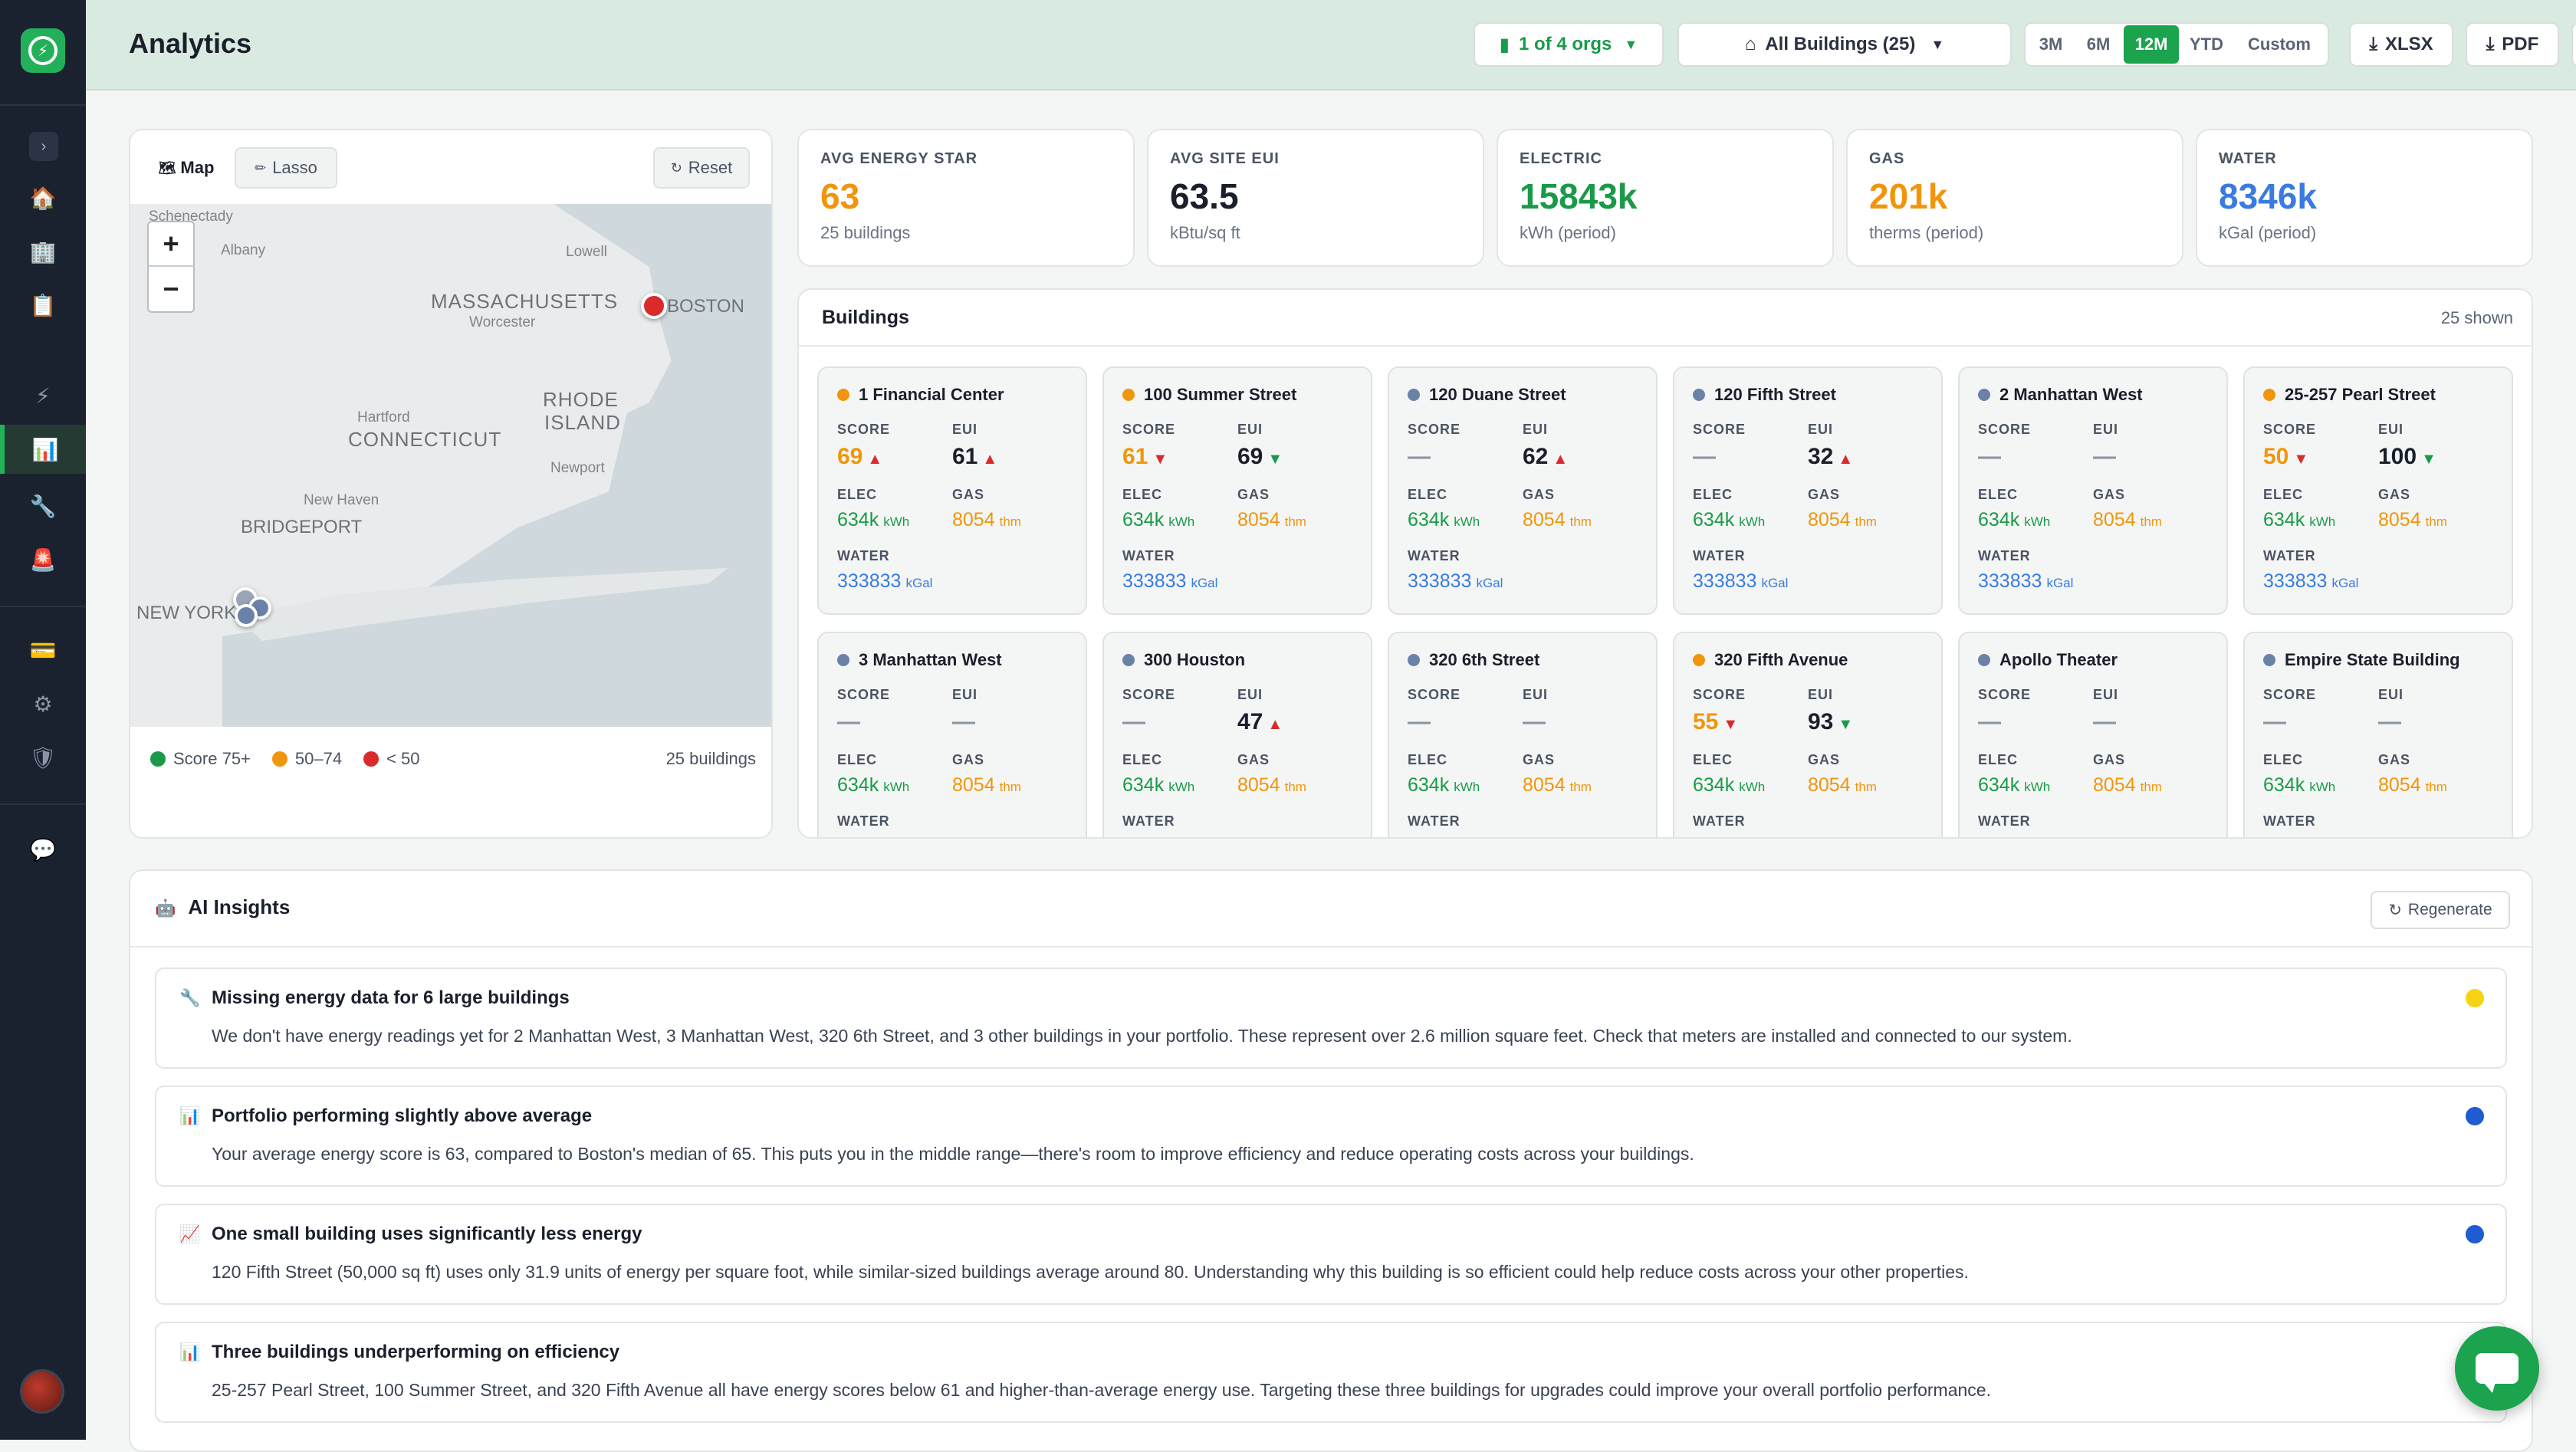 This screenshot has width=2576, height=1452. Describe the element at coordinates (286, 168) in the screenshot. I see `lasso-tab: ✏ Lasso` at that location.